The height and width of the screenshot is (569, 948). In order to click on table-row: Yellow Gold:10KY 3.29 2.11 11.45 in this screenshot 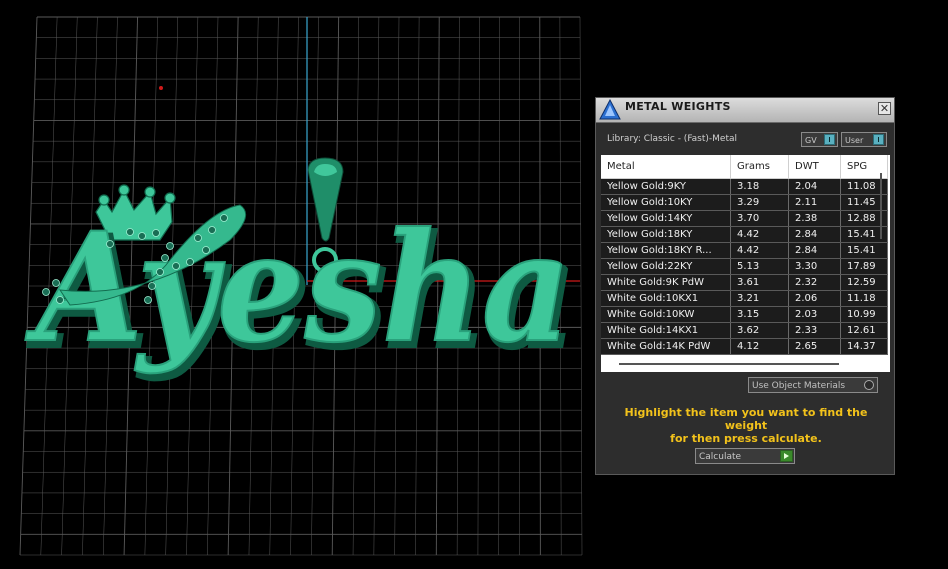, I will do `click(744, 202)`.